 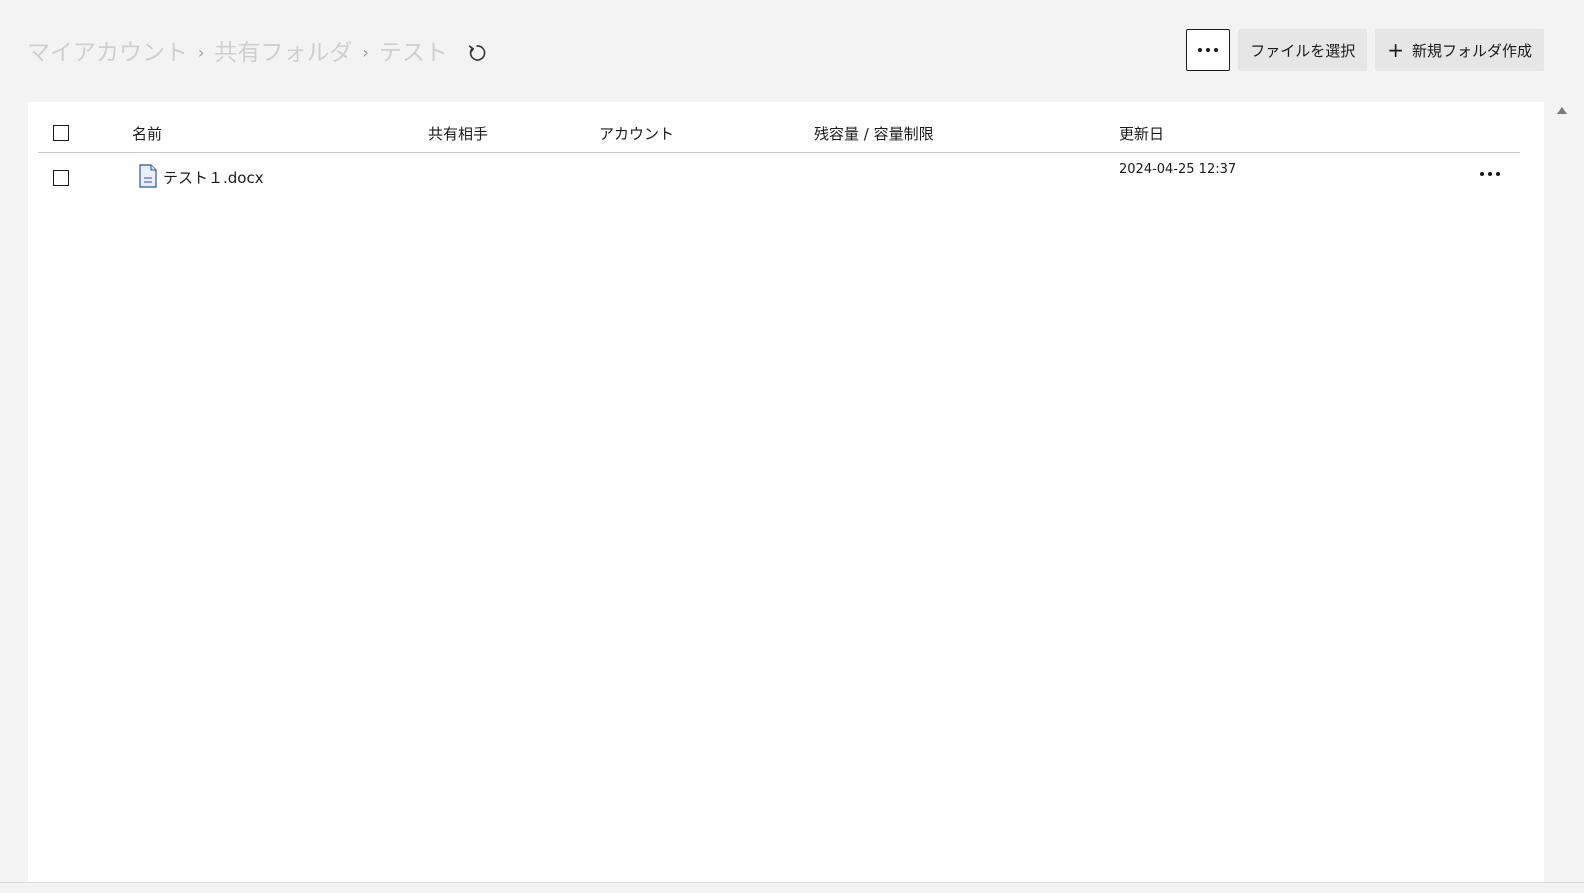 I want to click on word-document-icon, so click(x=148, y=176).